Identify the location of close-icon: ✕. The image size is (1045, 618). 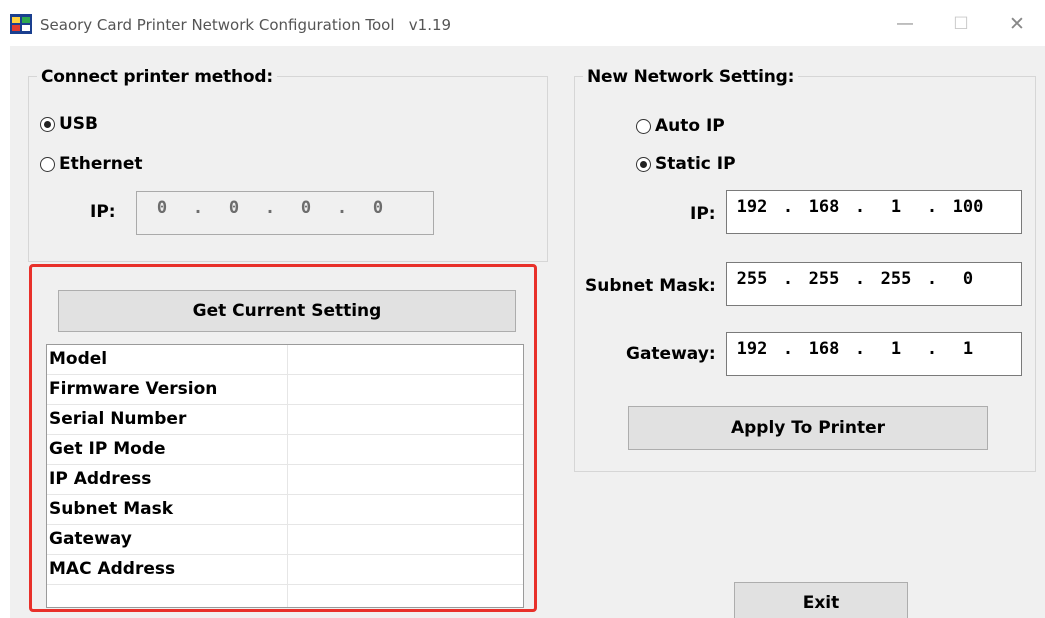
(1017, 24).